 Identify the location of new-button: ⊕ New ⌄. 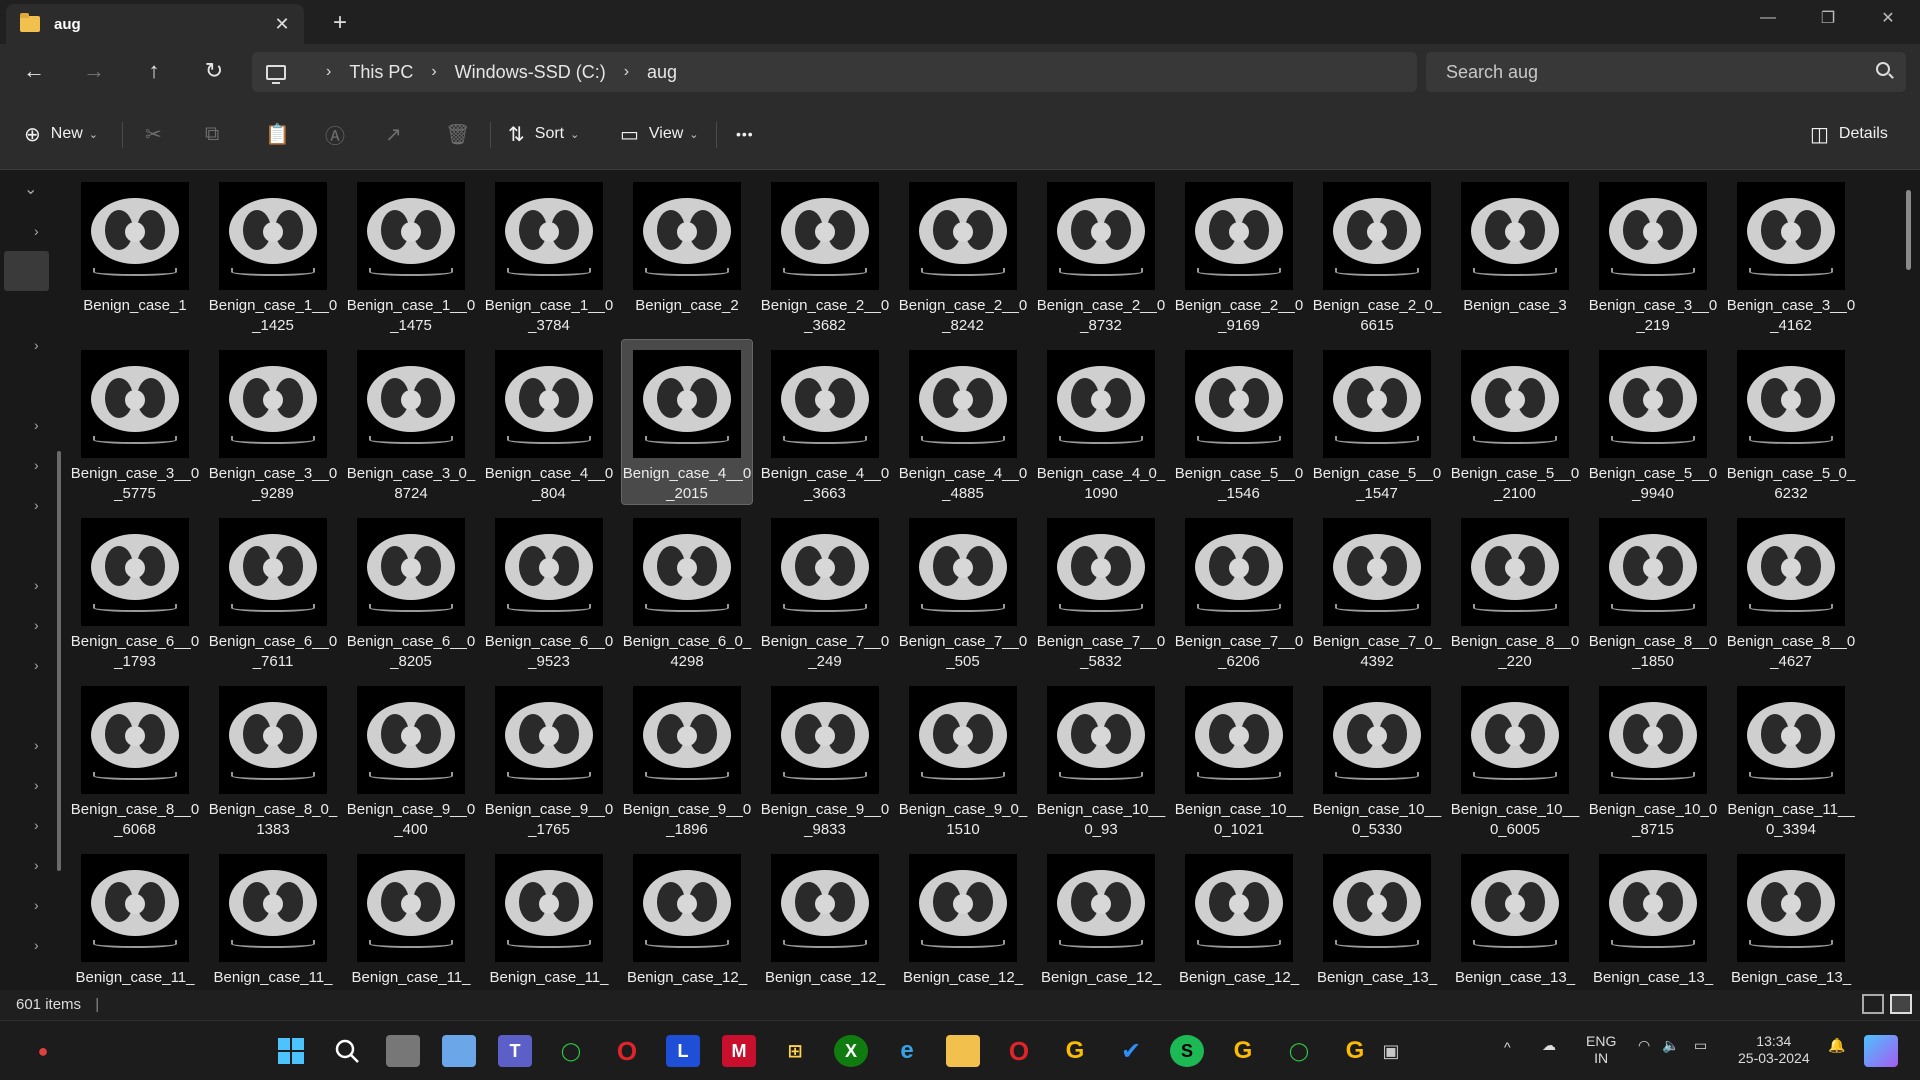
(61, 134).